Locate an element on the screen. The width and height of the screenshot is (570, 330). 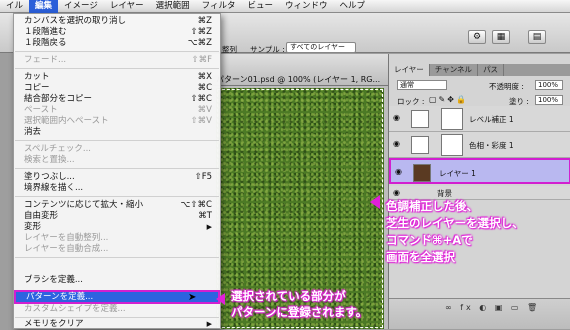
grid-tool-icon: ▦ is located at coordinates (501, 37).